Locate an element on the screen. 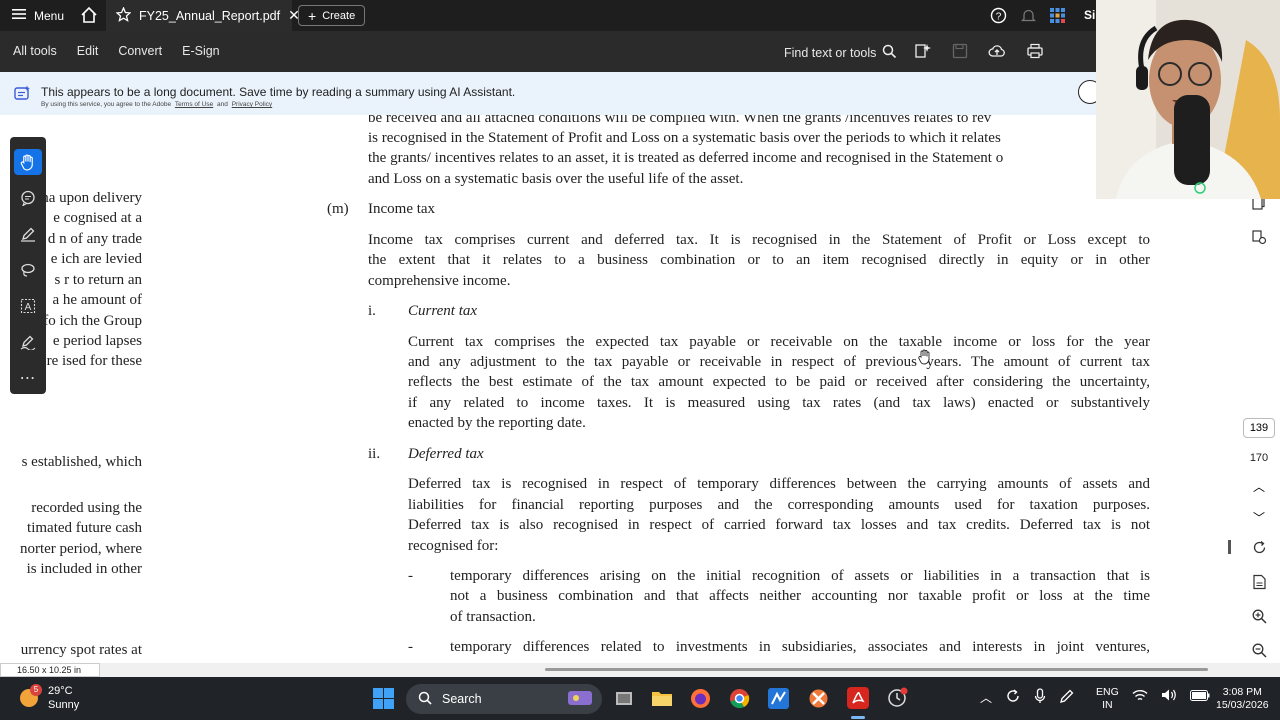 This screenshot has width=1280, height=720. esign-menu: E-Sign is located at coordinates (201, 51).